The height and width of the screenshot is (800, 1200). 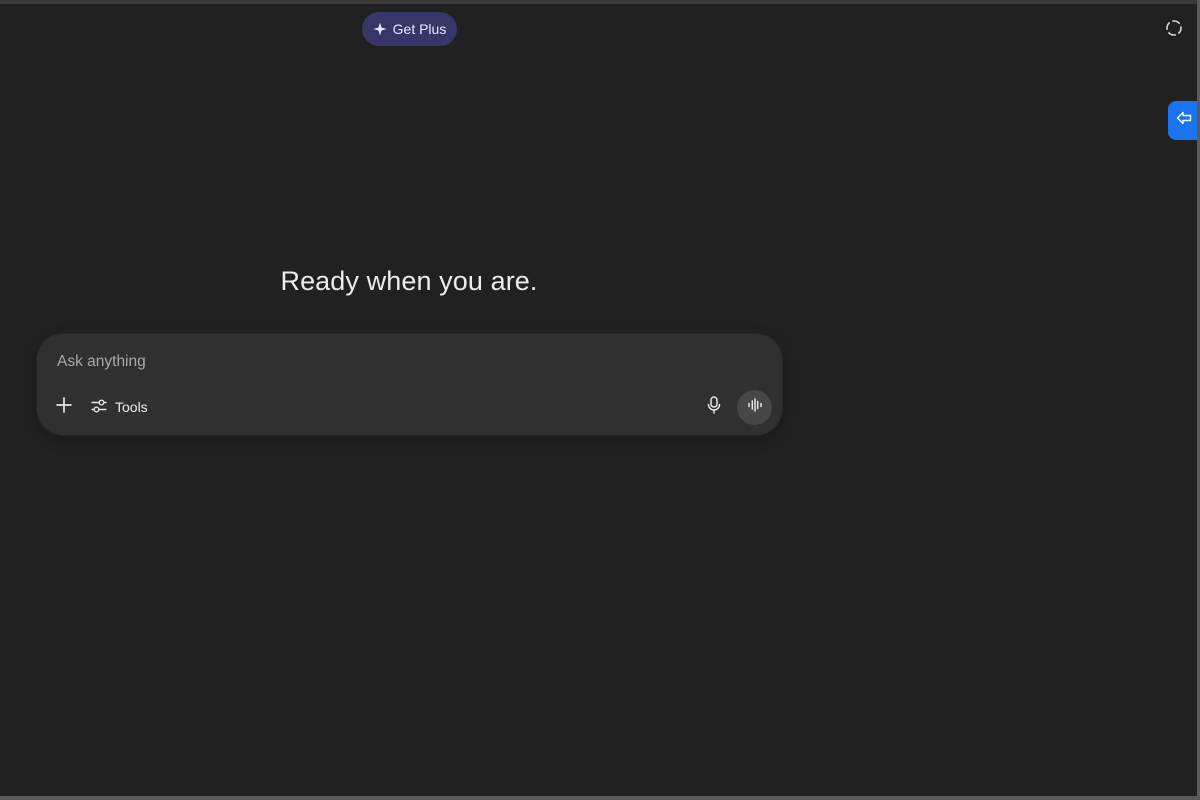 I want to click on voice-mode-button, so click(x=754, y=407).